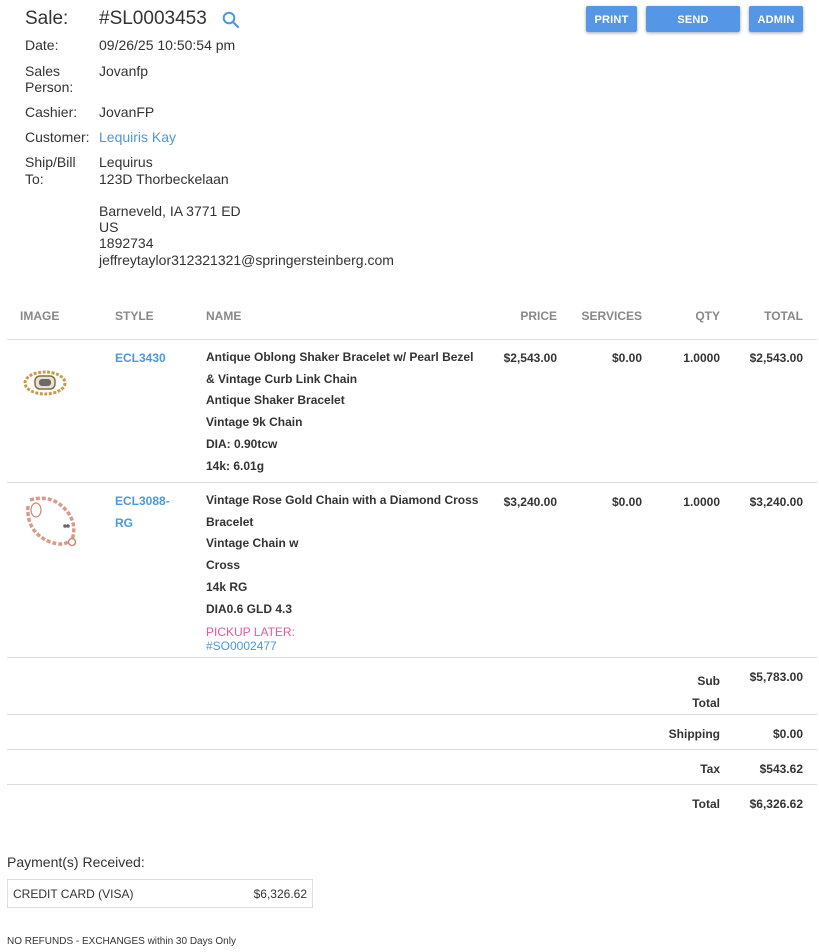 This screenshot has width=819, height=952. Describe the element at coordinates (57, 137) in the screenshot. I see `customer-label: Customer:` at that location.